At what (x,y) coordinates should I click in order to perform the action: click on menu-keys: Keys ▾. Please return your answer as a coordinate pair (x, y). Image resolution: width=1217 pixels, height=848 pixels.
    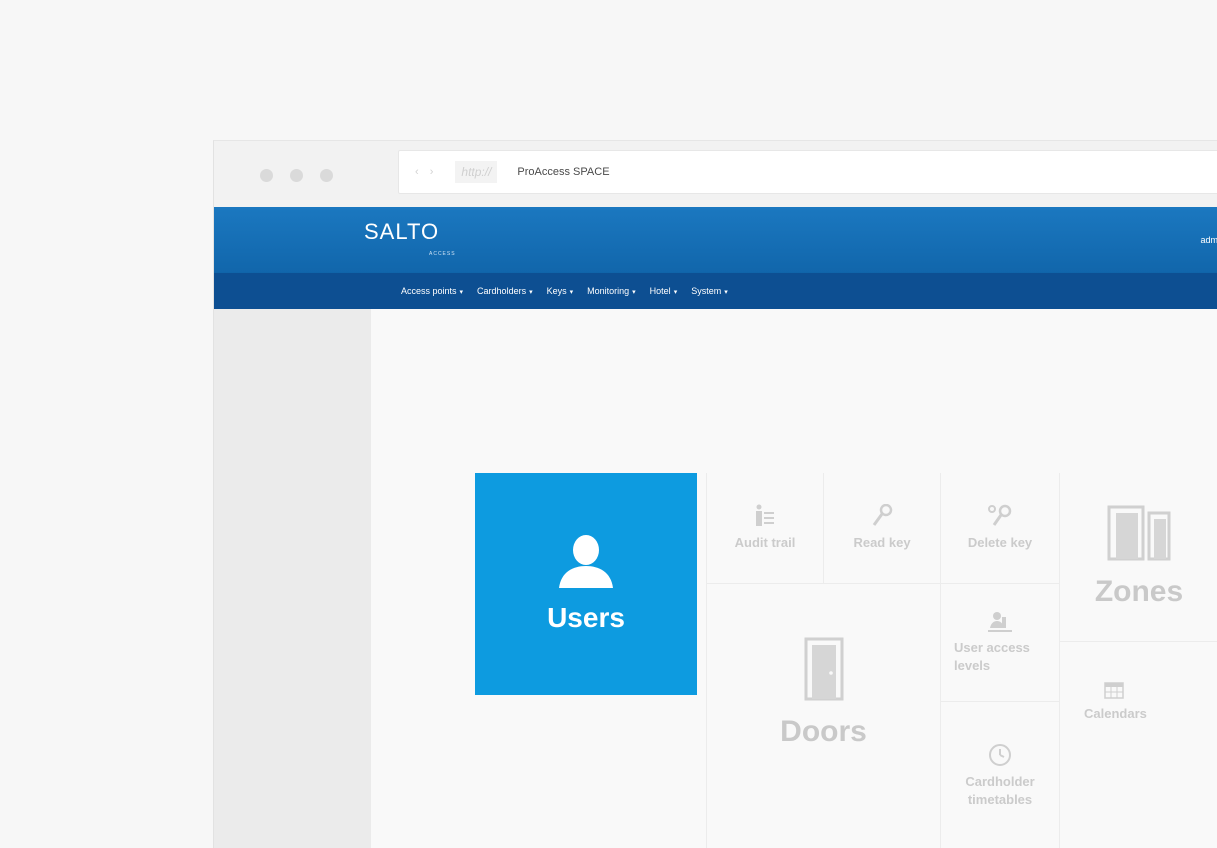
    Looking at the image, I should click on (560, 291).